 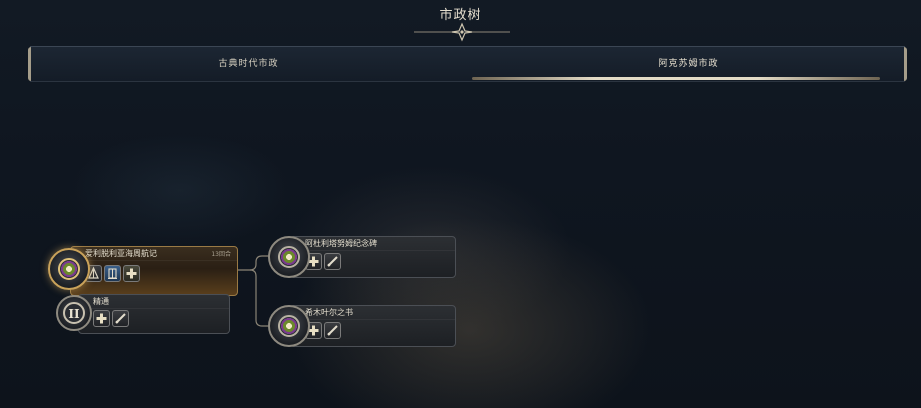 I want to click on mastery-medal-icon: II, so click(x=74, y=313).